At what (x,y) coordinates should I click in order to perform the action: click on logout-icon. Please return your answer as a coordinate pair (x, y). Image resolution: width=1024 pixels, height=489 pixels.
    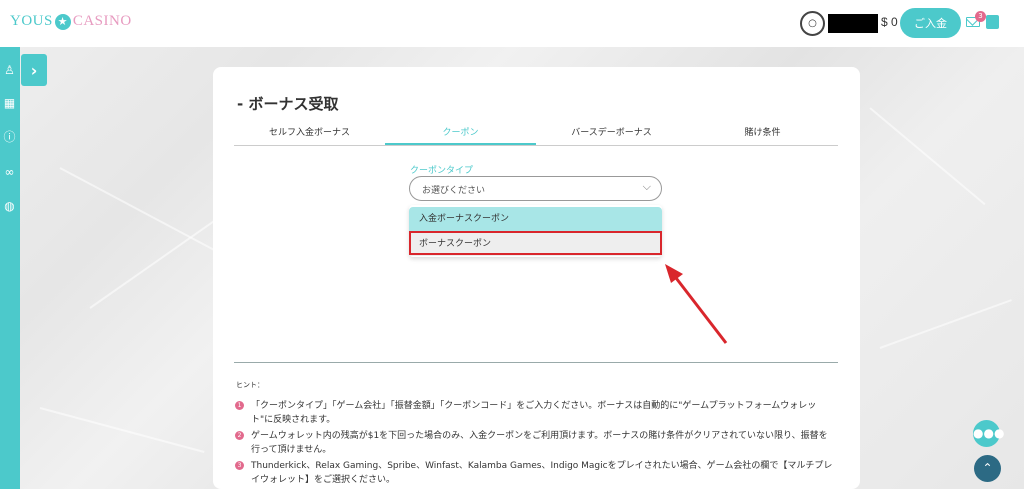
    Looking at the image, I should click on (992, 22).